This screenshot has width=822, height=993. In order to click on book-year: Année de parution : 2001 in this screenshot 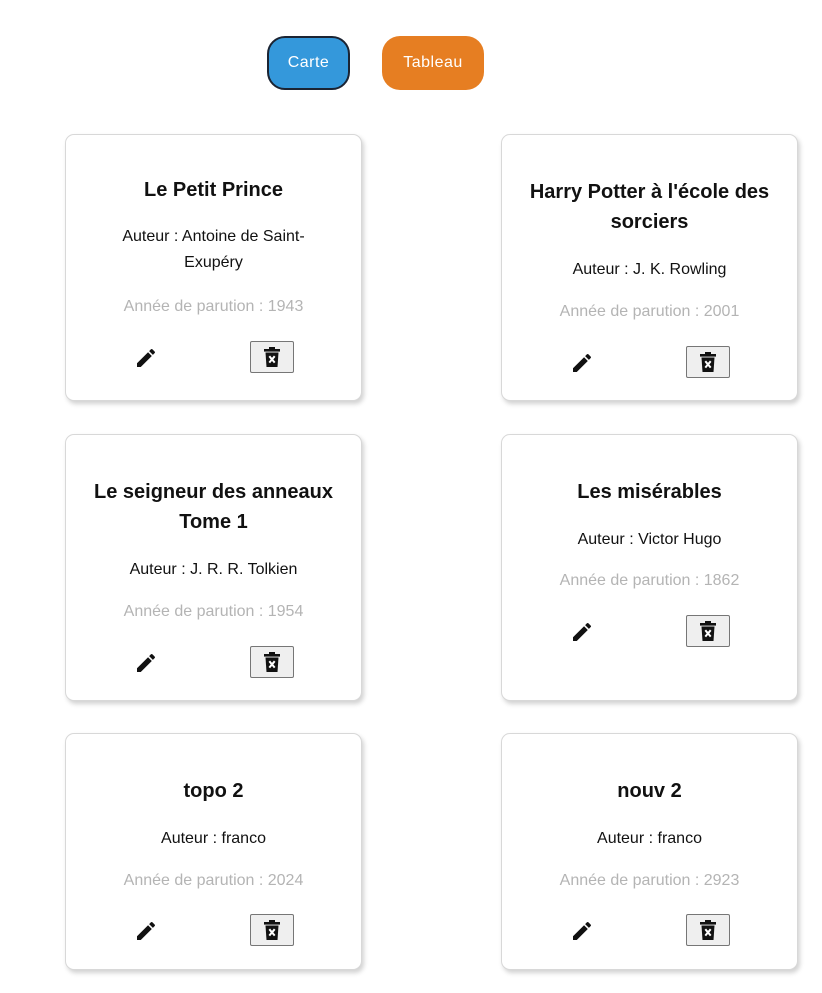, I will do `click(649, 311)`.